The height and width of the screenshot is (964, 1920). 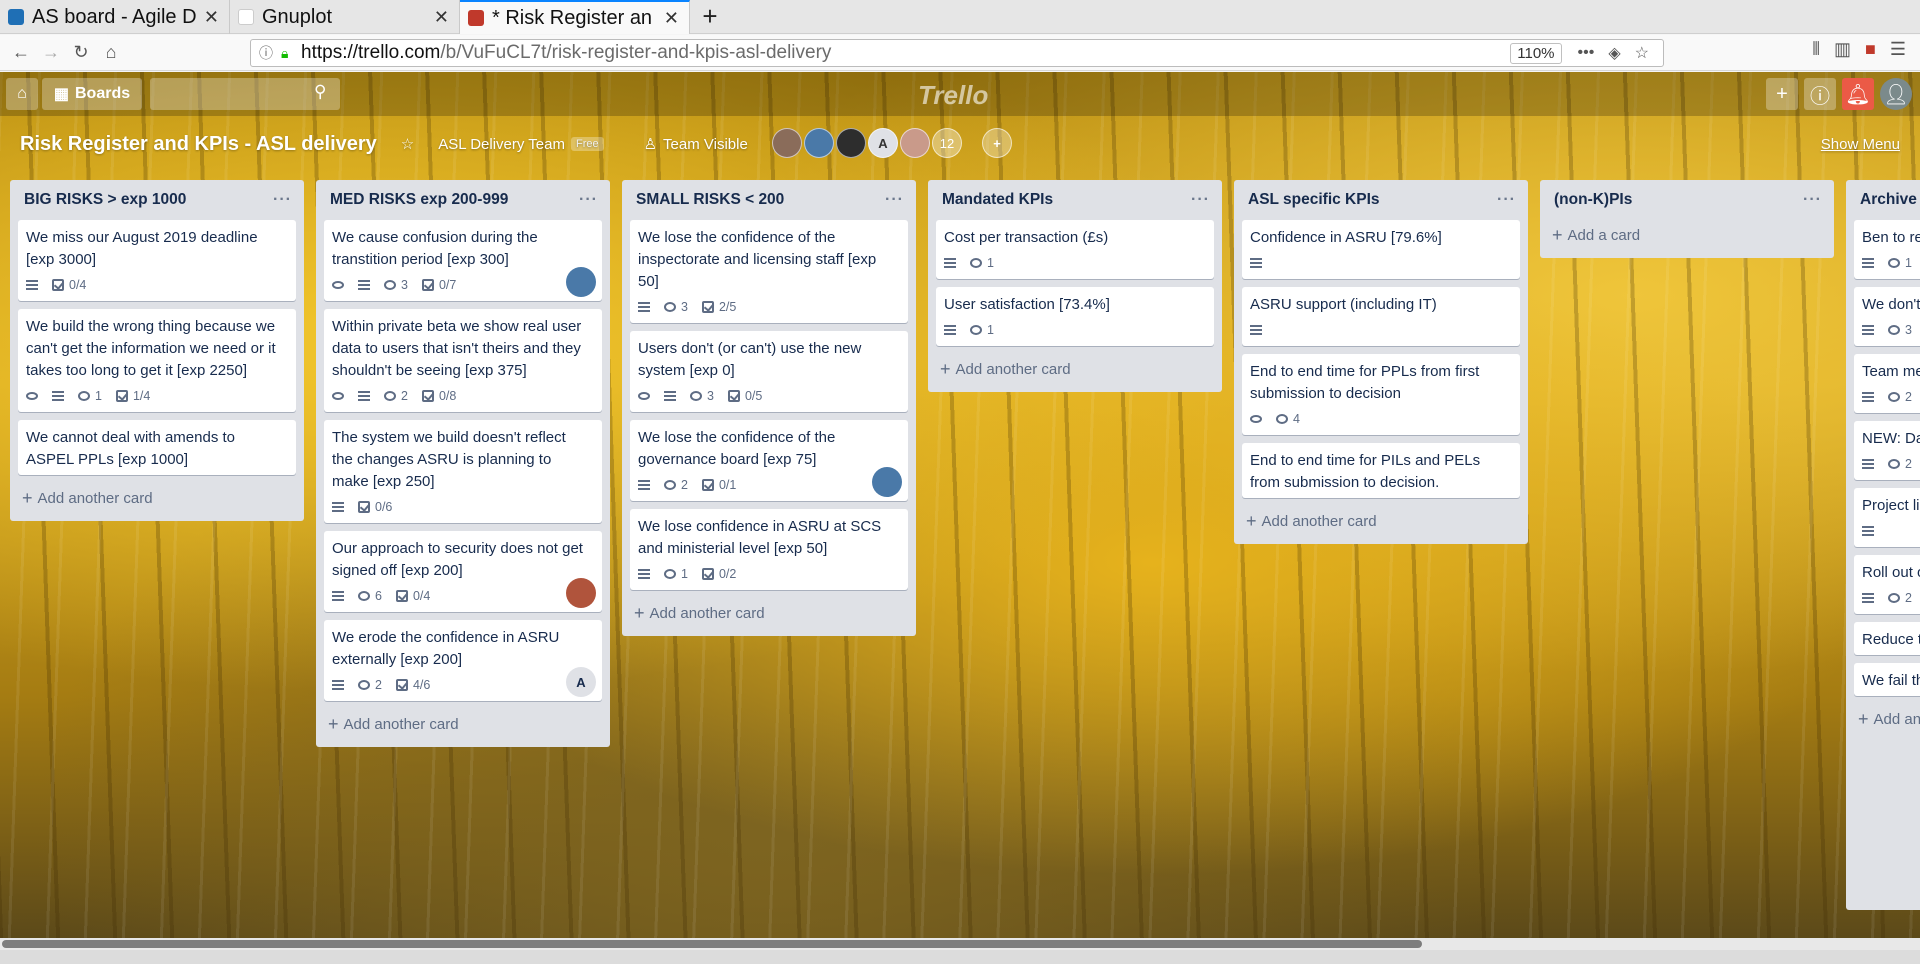 What do you see at coordinates (1314, 200) in the screenshot?
I see `list-title: ASL specific KPIs` at bounding box center [1314, 200].